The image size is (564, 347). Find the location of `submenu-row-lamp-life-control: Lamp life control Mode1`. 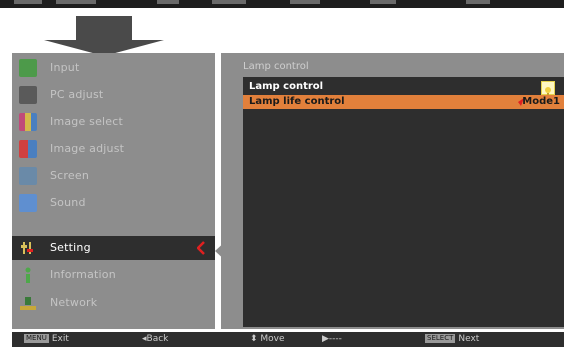

submenu-row-lamp-life-control: Lamp life control Mode1 is located at coordinates (403, 102).